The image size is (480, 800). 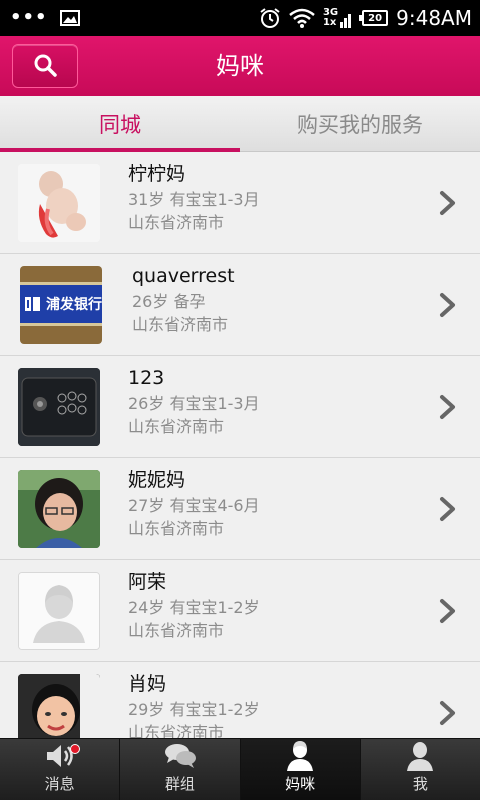 I want to click on chat-bubbles-icon, so click(x=180, y=756).